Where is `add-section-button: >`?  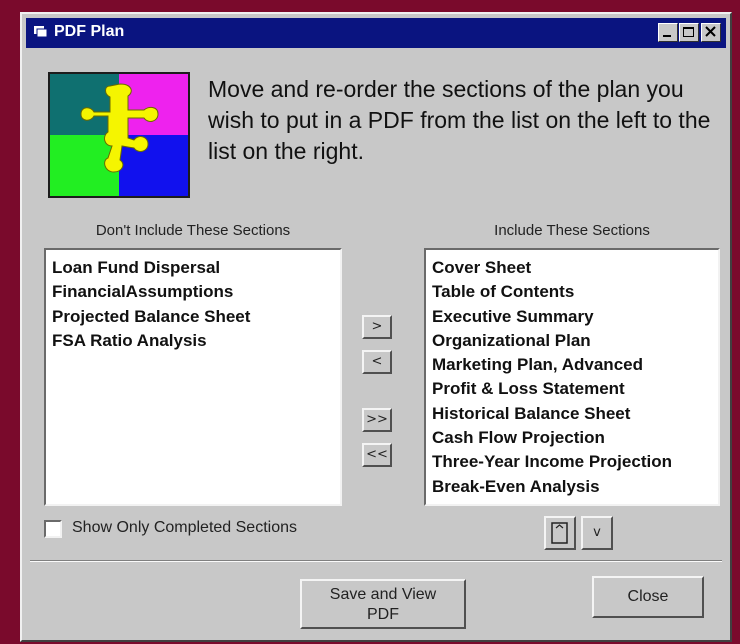
add-section-button: > is located at coordinates (377, 327).